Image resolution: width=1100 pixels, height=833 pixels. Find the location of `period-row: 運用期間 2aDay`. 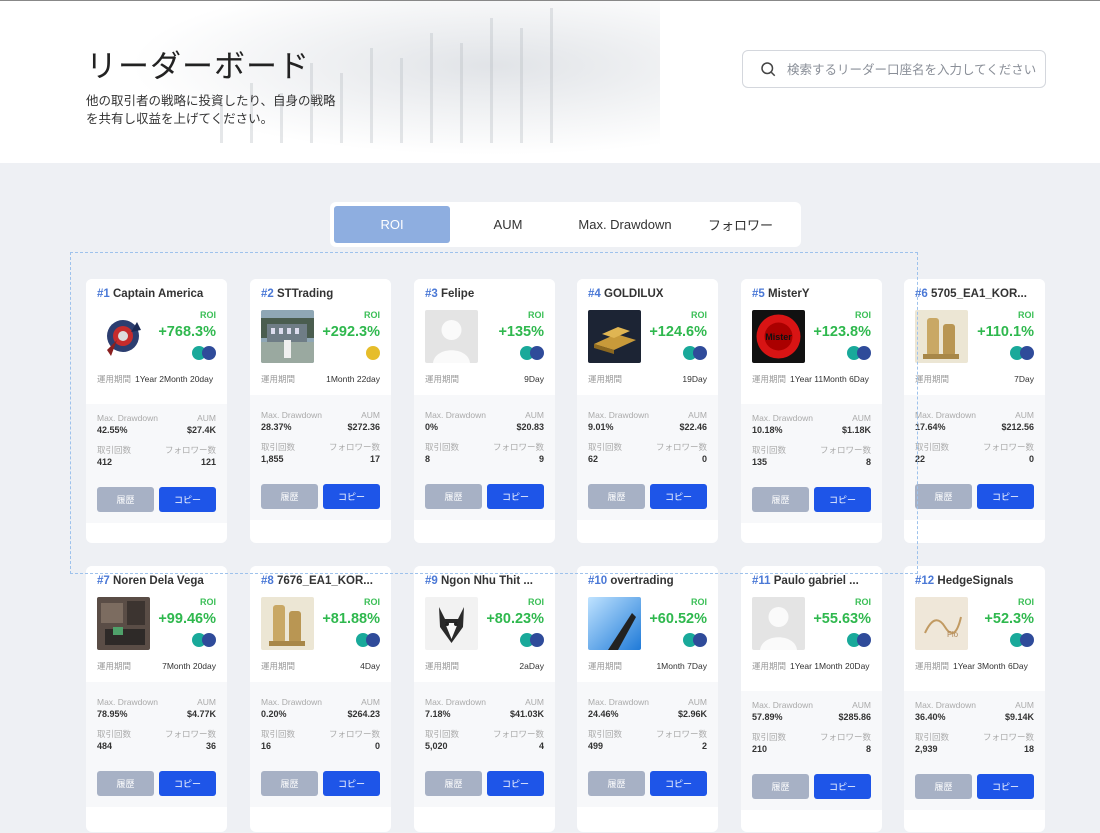

period-row: 運用期間 2aDay is located at coordinates (484, 668).